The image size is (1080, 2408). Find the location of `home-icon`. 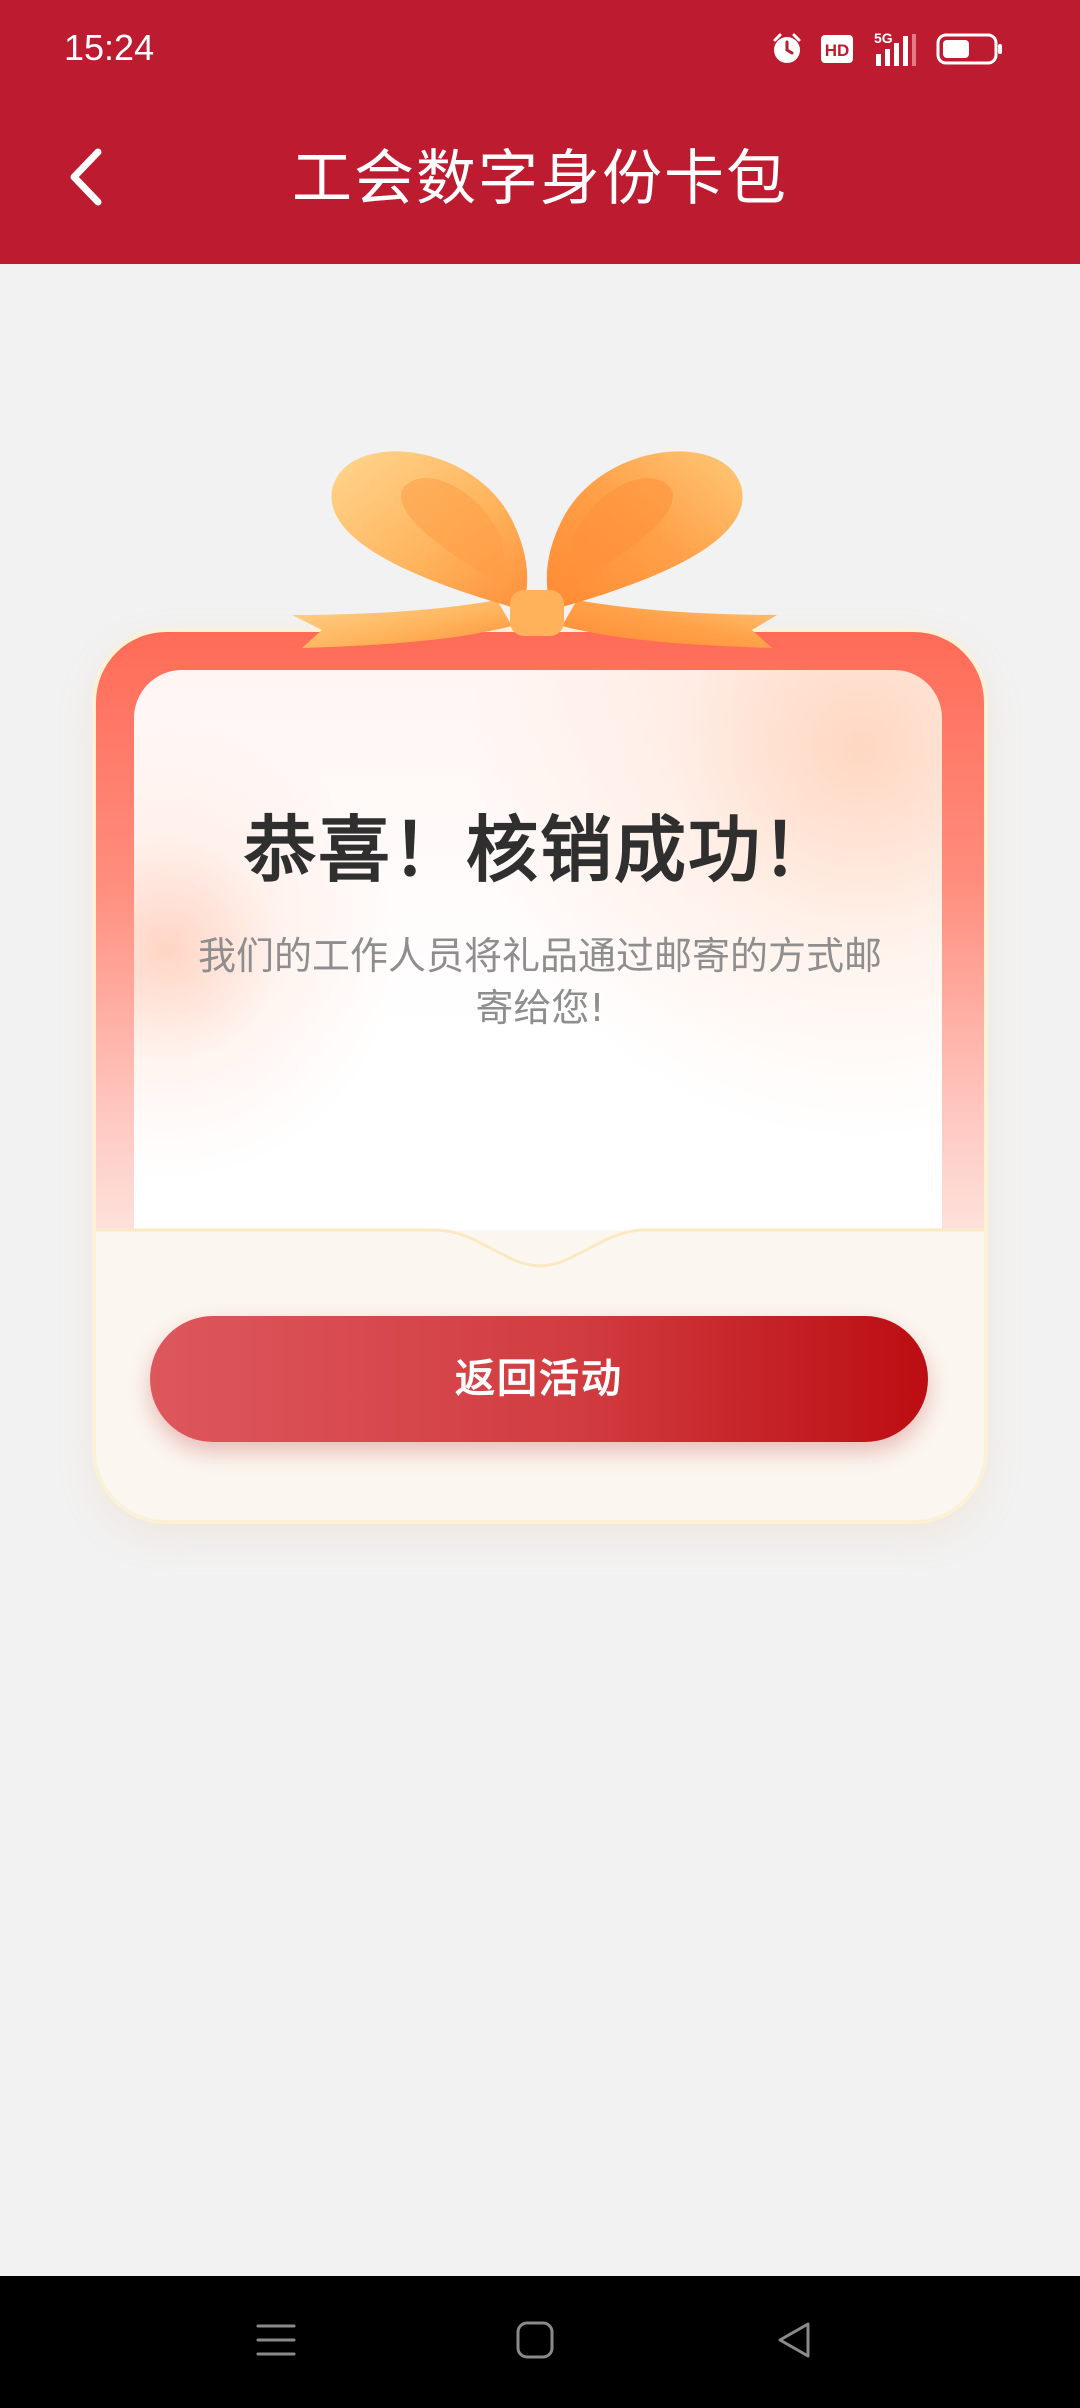

home-icon is located at coordinates (535, 2342).